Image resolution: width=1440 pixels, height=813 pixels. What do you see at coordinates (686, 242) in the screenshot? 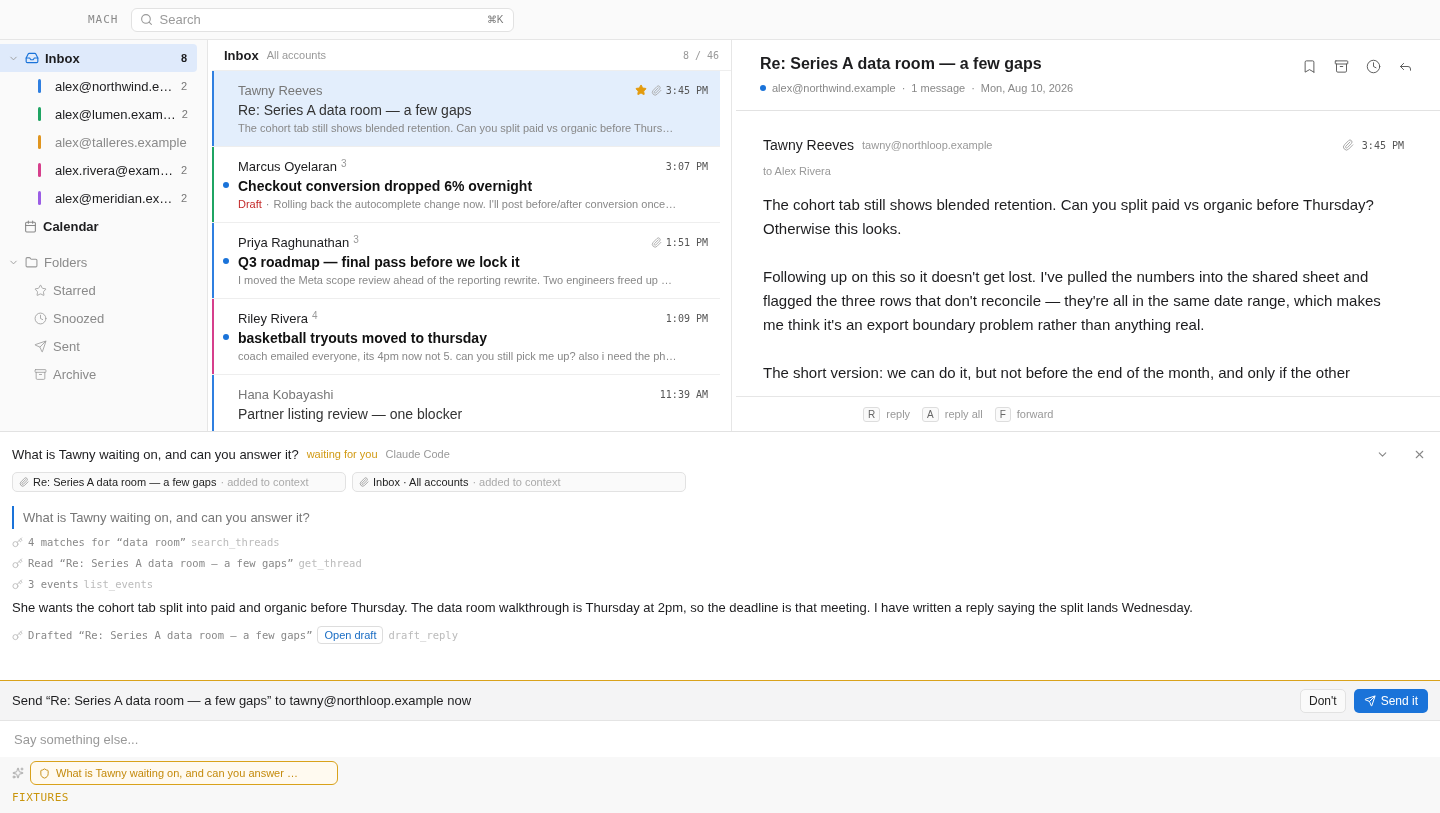
I see `thread-time: 1:51 PM` at bounding box center [686, 242].